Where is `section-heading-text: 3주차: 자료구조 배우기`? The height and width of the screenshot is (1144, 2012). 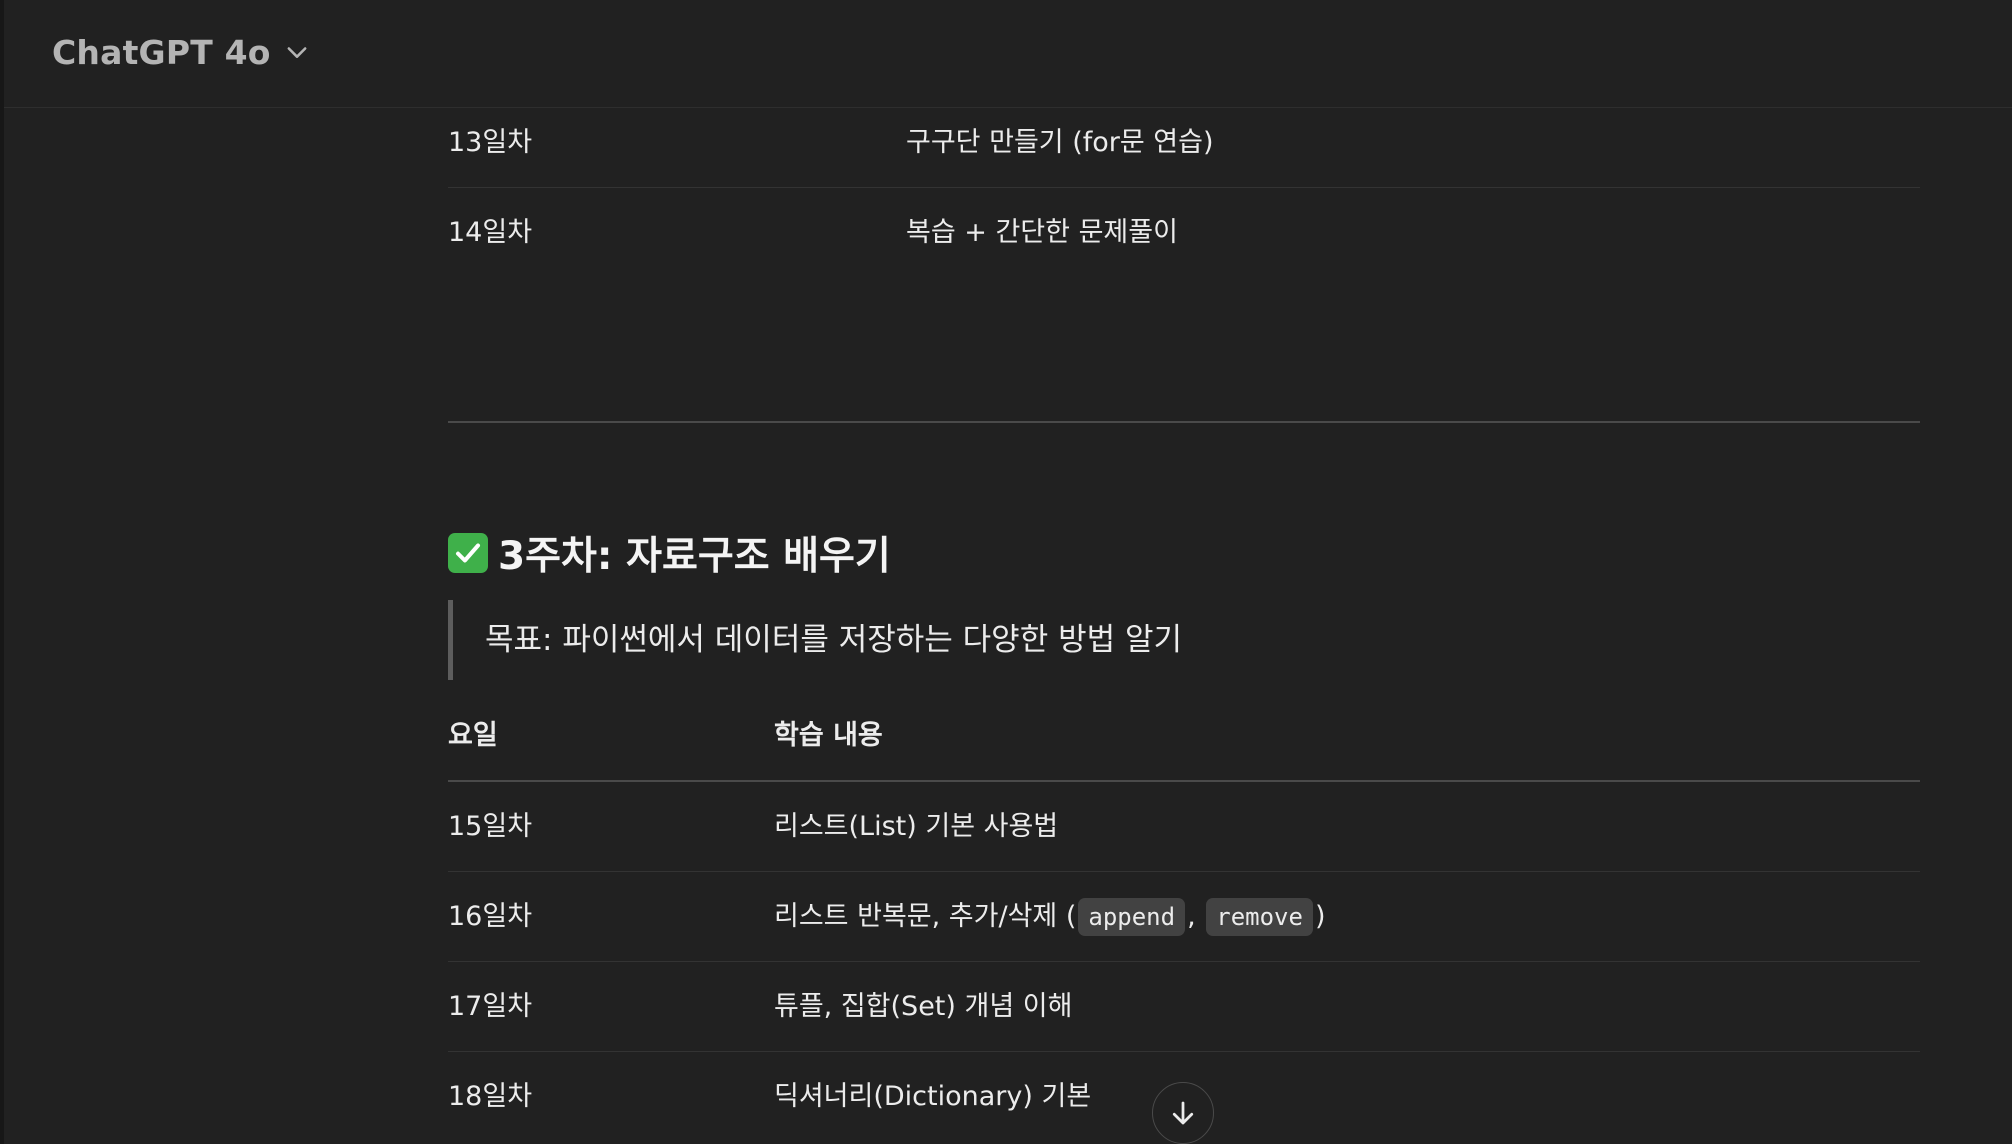
section-heading-text: 3주차: 자료구조 배우기 is located at coordinates (694, 556).